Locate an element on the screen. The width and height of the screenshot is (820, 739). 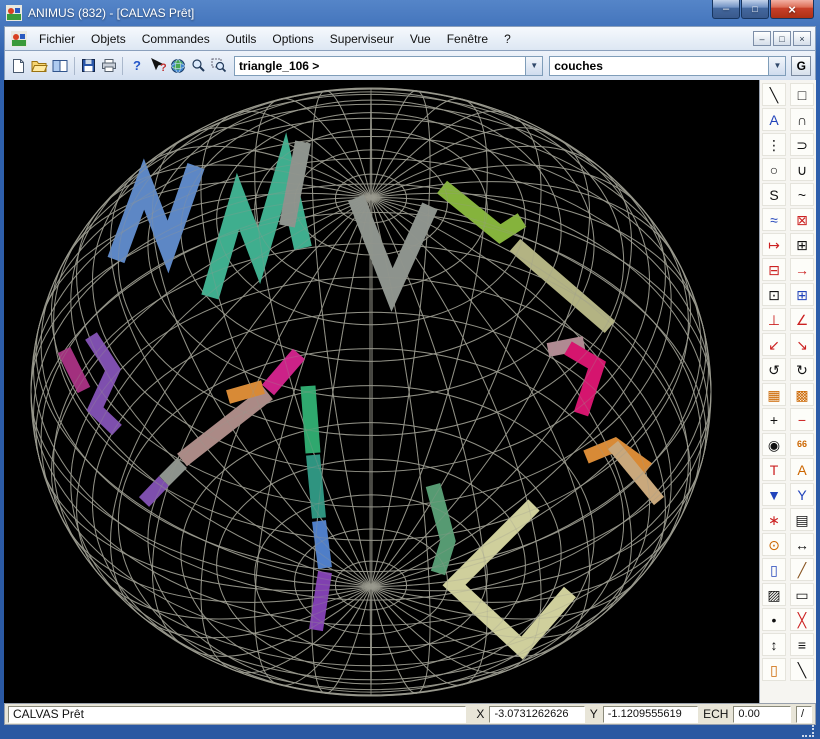
tool-filter-button: ▼ is located at coordinates (774, 494).